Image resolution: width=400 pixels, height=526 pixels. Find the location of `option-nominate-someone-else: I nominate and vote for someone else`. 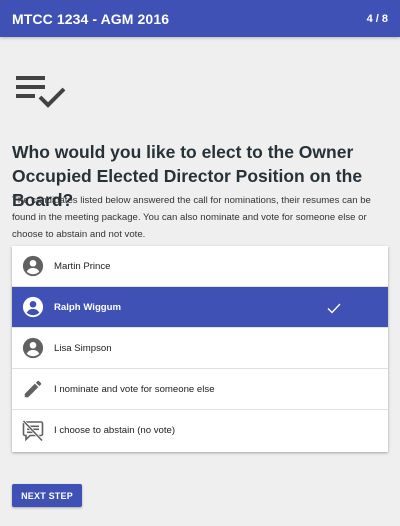

option-nominate-someone-else: I nominate and vote for someone else is located at coordinates (200, 389).